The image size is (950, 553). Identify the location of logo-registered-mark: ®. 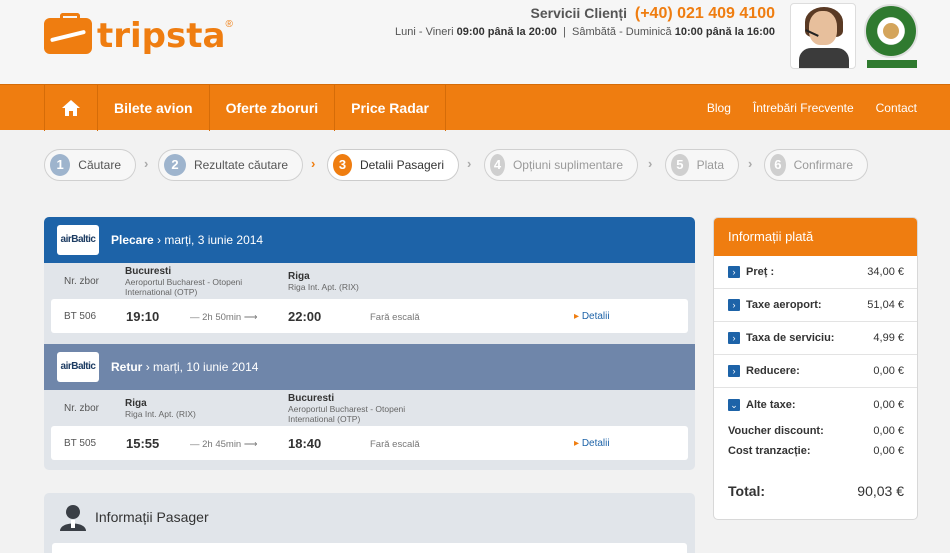
(229, 24).